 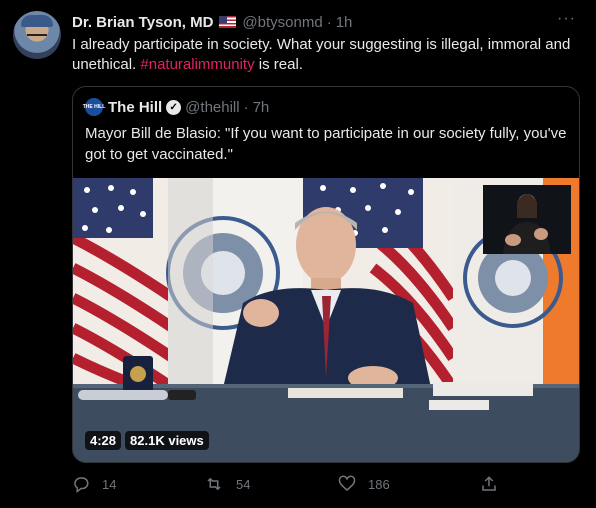 I want to click on hashtag-link: #naturalimmunity, so click(x=197, y=64).